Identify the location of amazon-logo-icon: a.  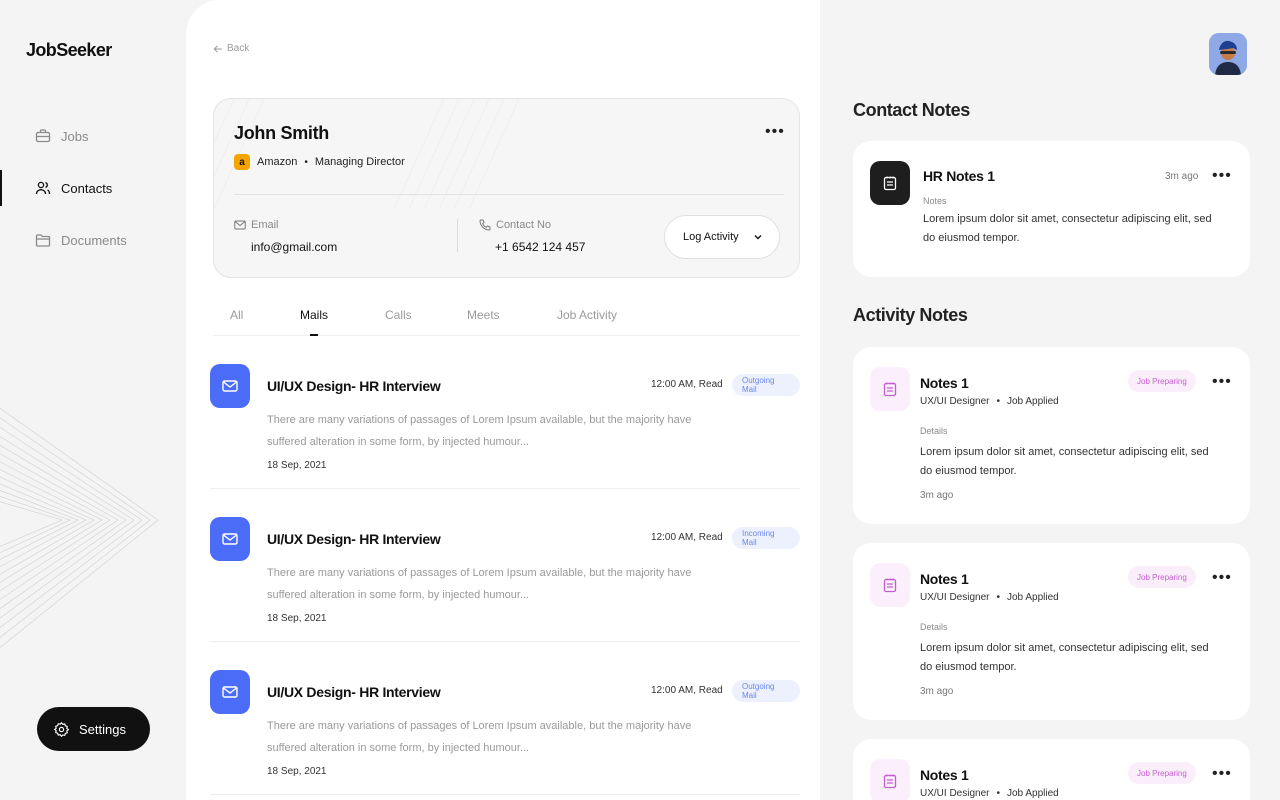
(242, 162).